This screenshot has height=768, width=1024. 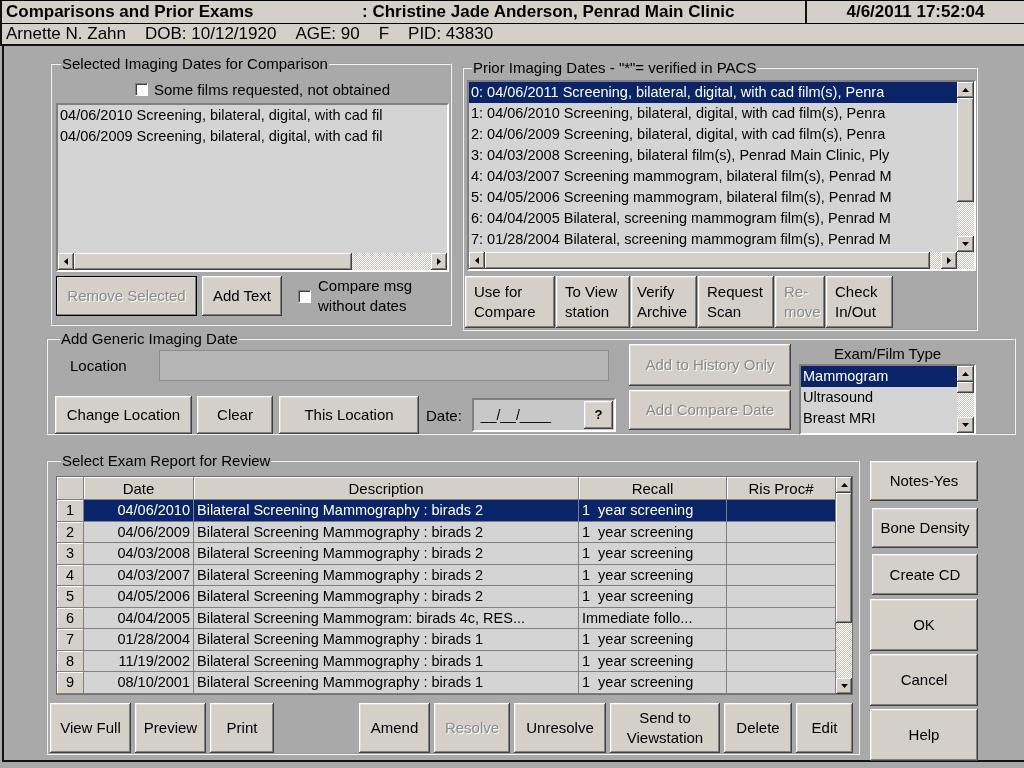 I want to click on arrow-right-icon, so click(x=439, y=261).